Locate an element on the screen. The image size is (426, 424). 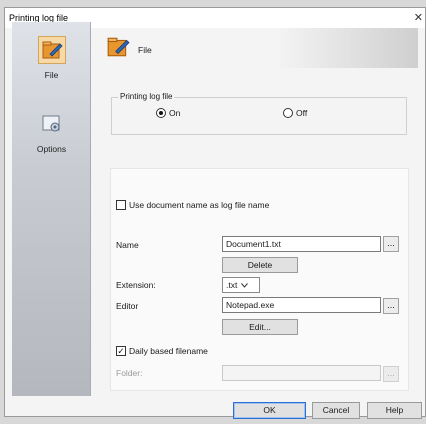
printing-log-group: Printing log file On Off is located at coordinates (259, 113).